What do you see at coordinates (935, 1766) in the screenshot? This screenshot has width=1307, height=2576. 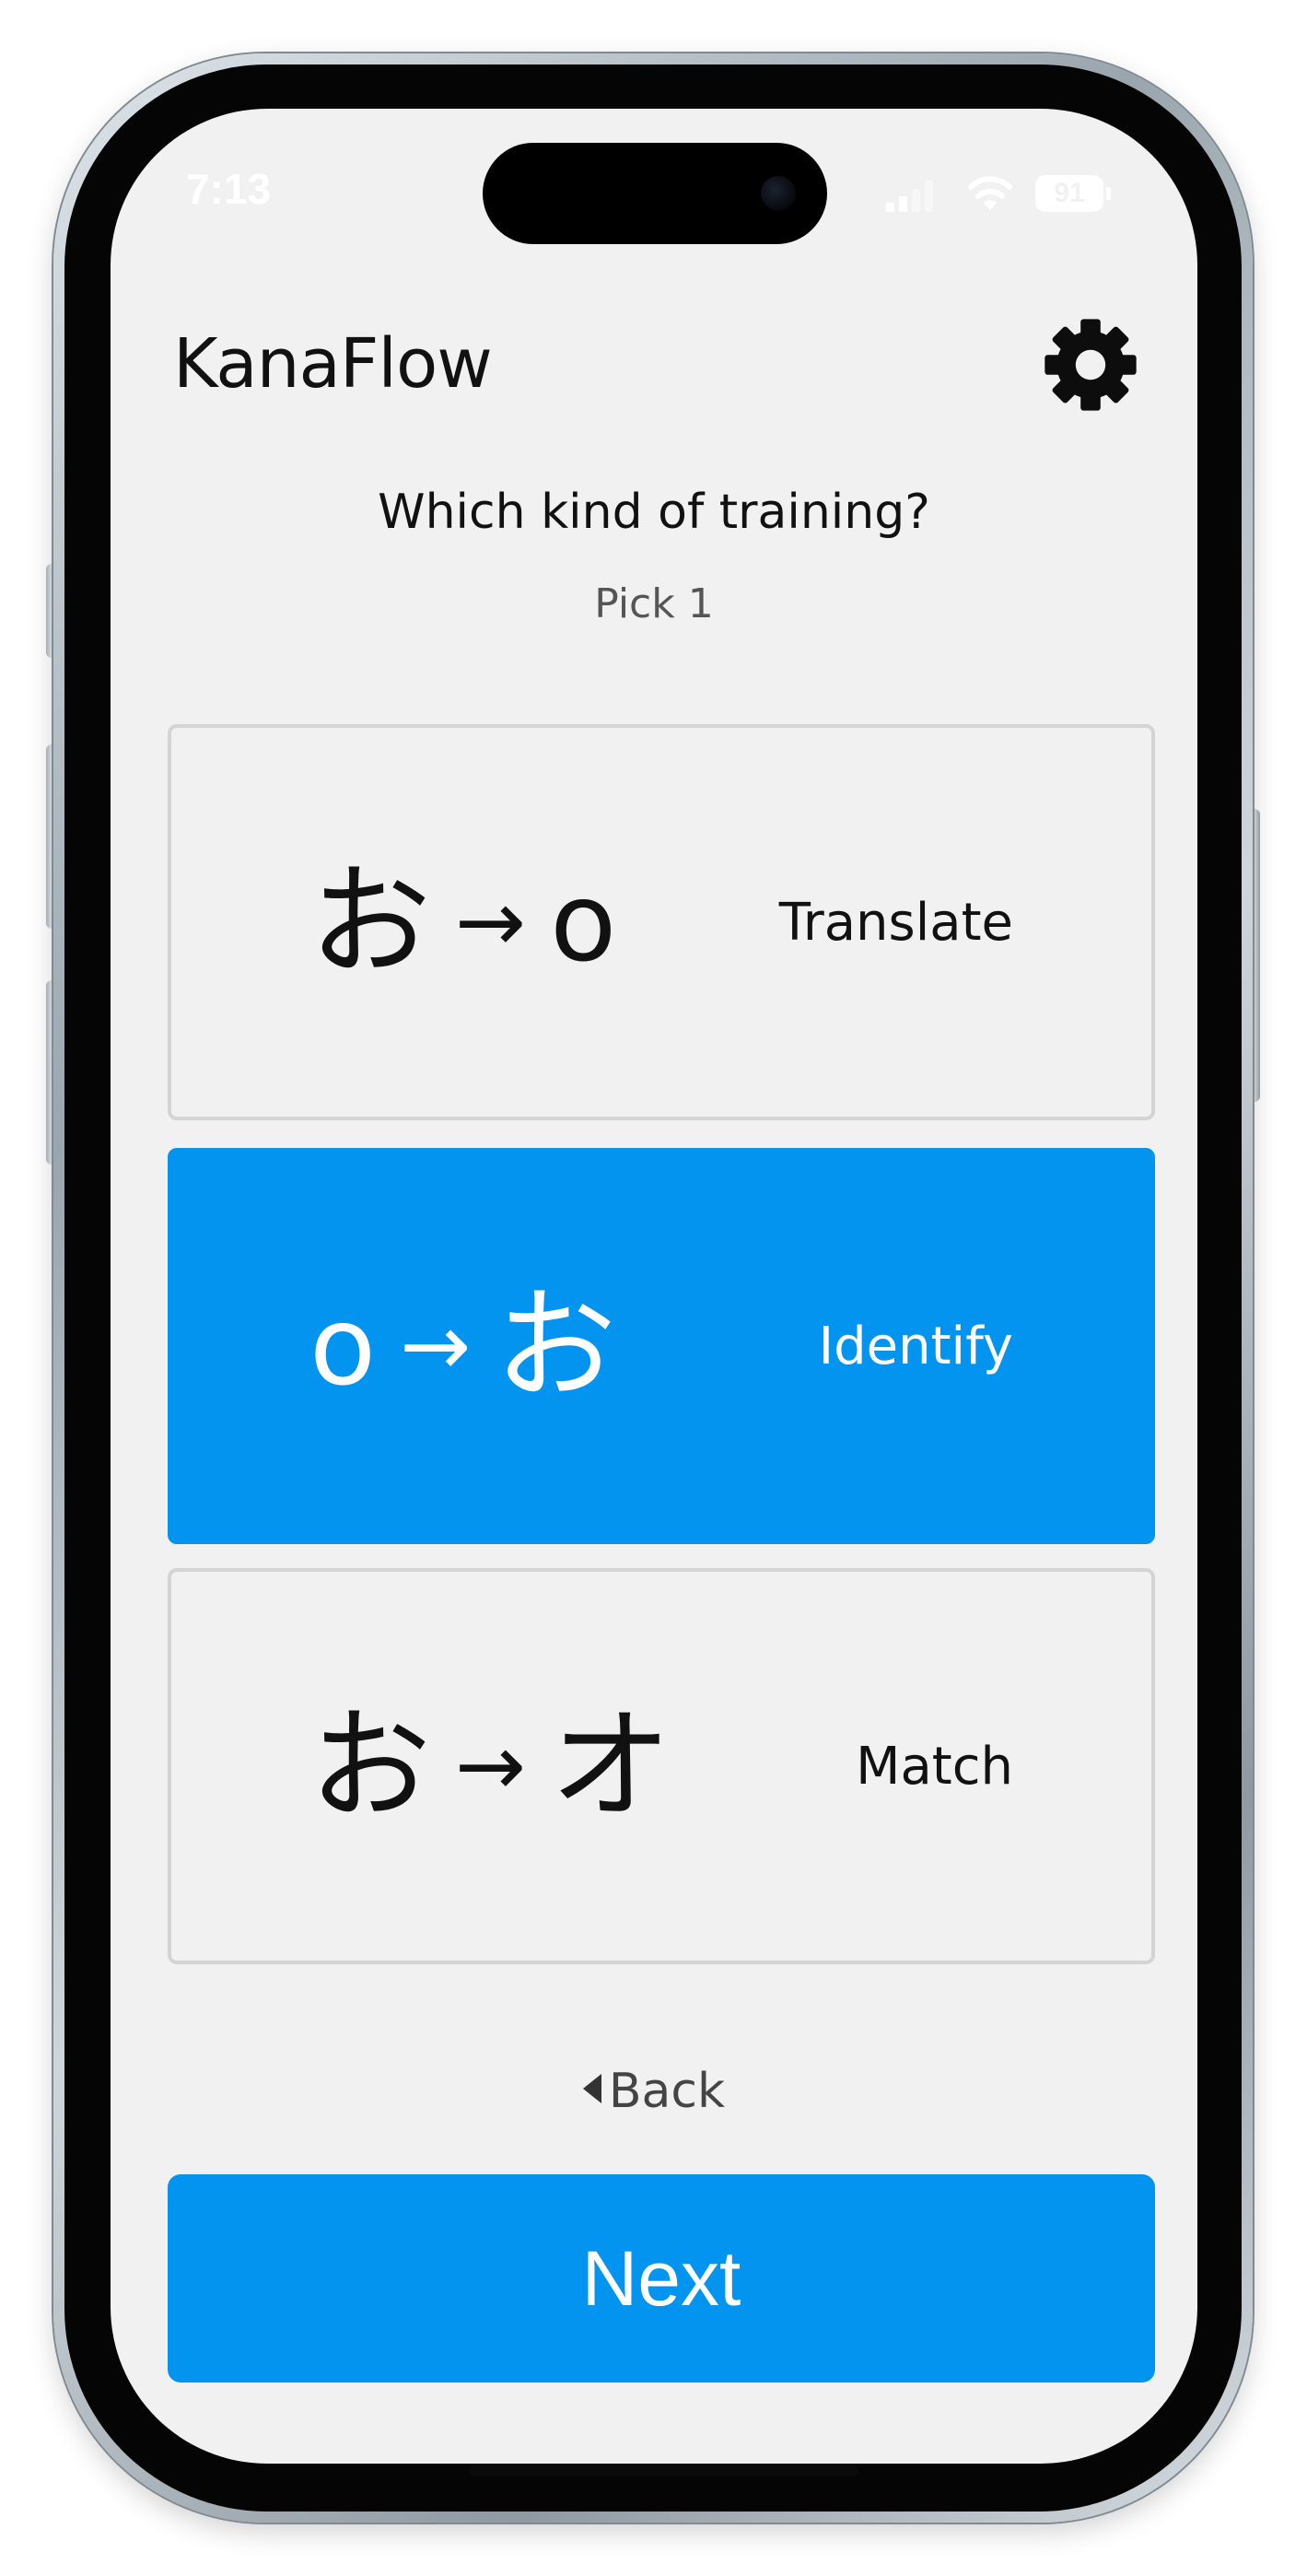 I see `option-label: Match` at bounding box center [935, 1766].